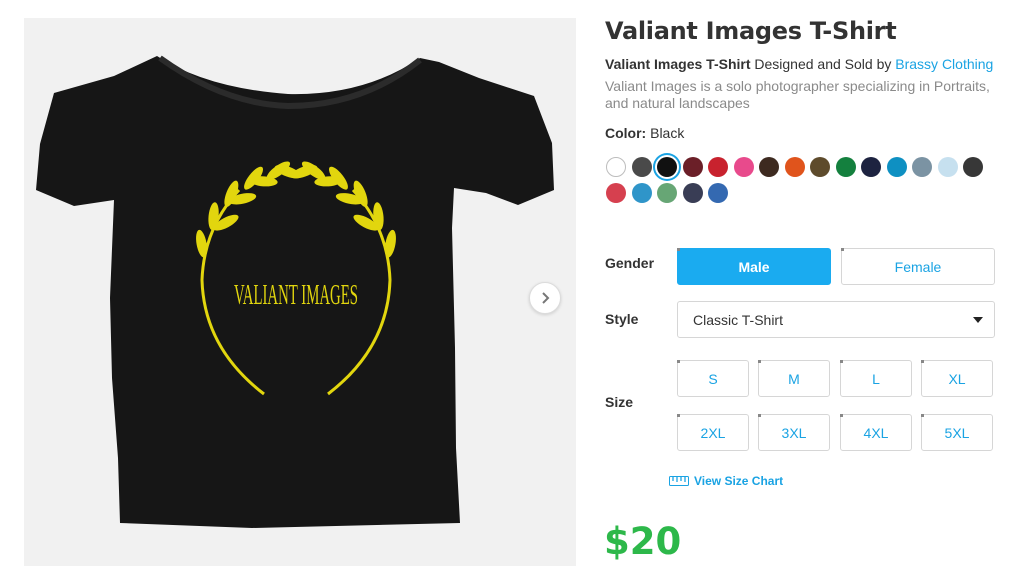 The width and height of the screenshot is (1024, 574). I want to click on caret-down-icon, so click(978, 320).